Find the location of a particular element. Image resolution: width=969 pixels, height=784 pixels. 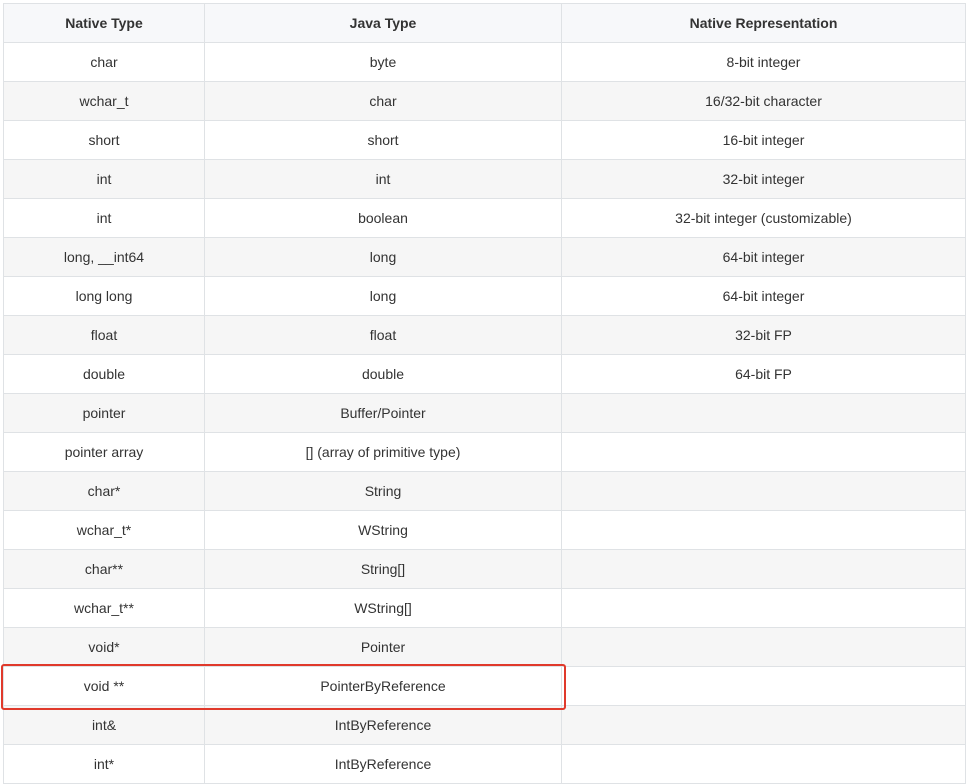

cell-native-type: void ** is located at coordinates (104, 686).